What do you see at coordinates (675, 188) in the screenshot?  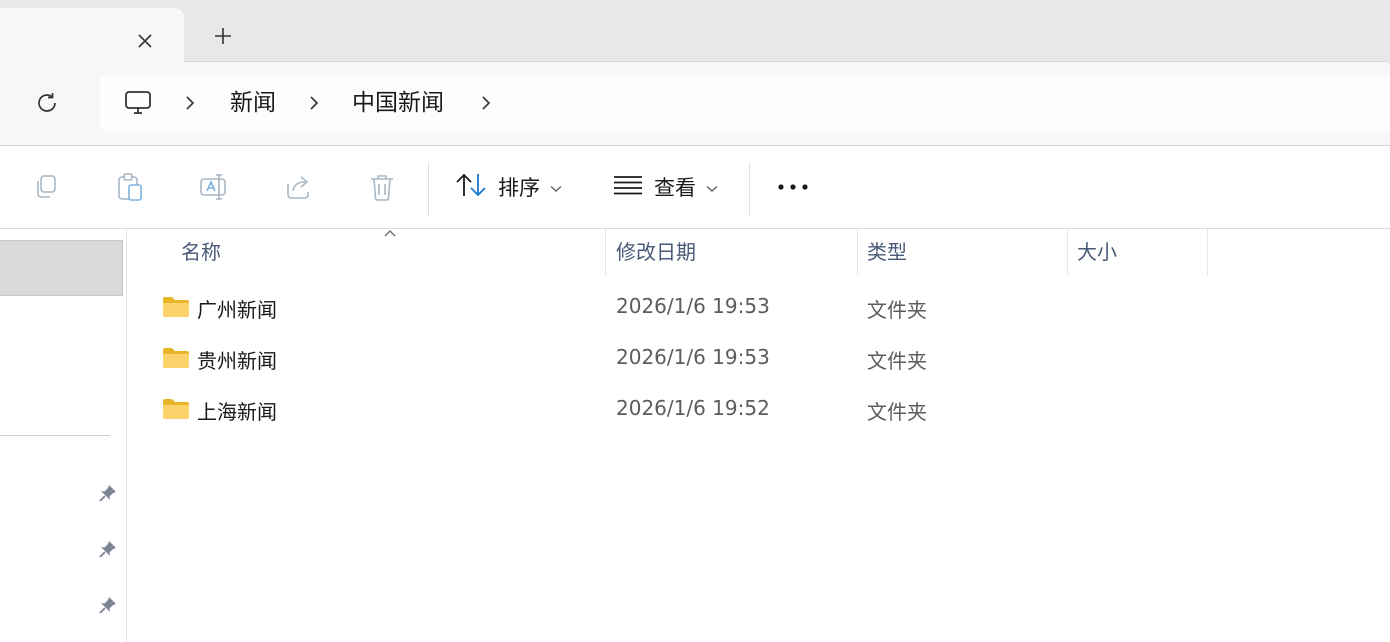 I see `view-label: 查看` at bounding box center [675, 188].